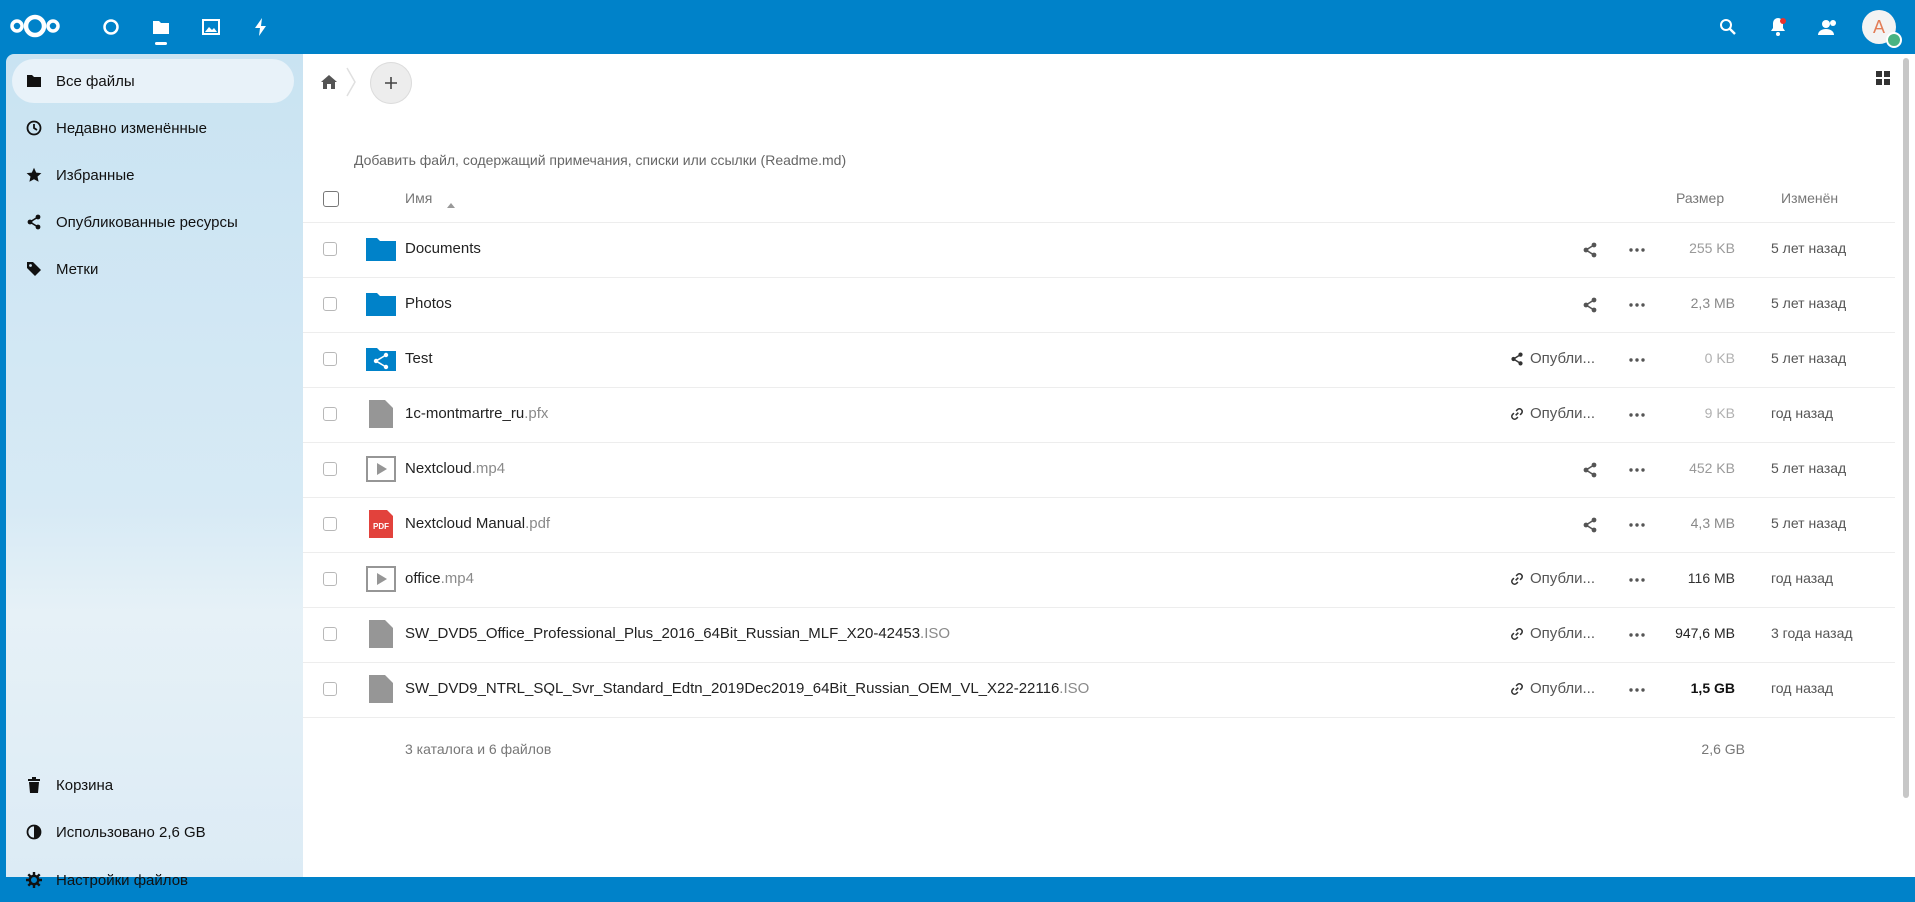 This screenshot has width=1915, height=902. Describe the element at coordinates (34, 880) in the screenshot. I see `gear-icon` at that location.